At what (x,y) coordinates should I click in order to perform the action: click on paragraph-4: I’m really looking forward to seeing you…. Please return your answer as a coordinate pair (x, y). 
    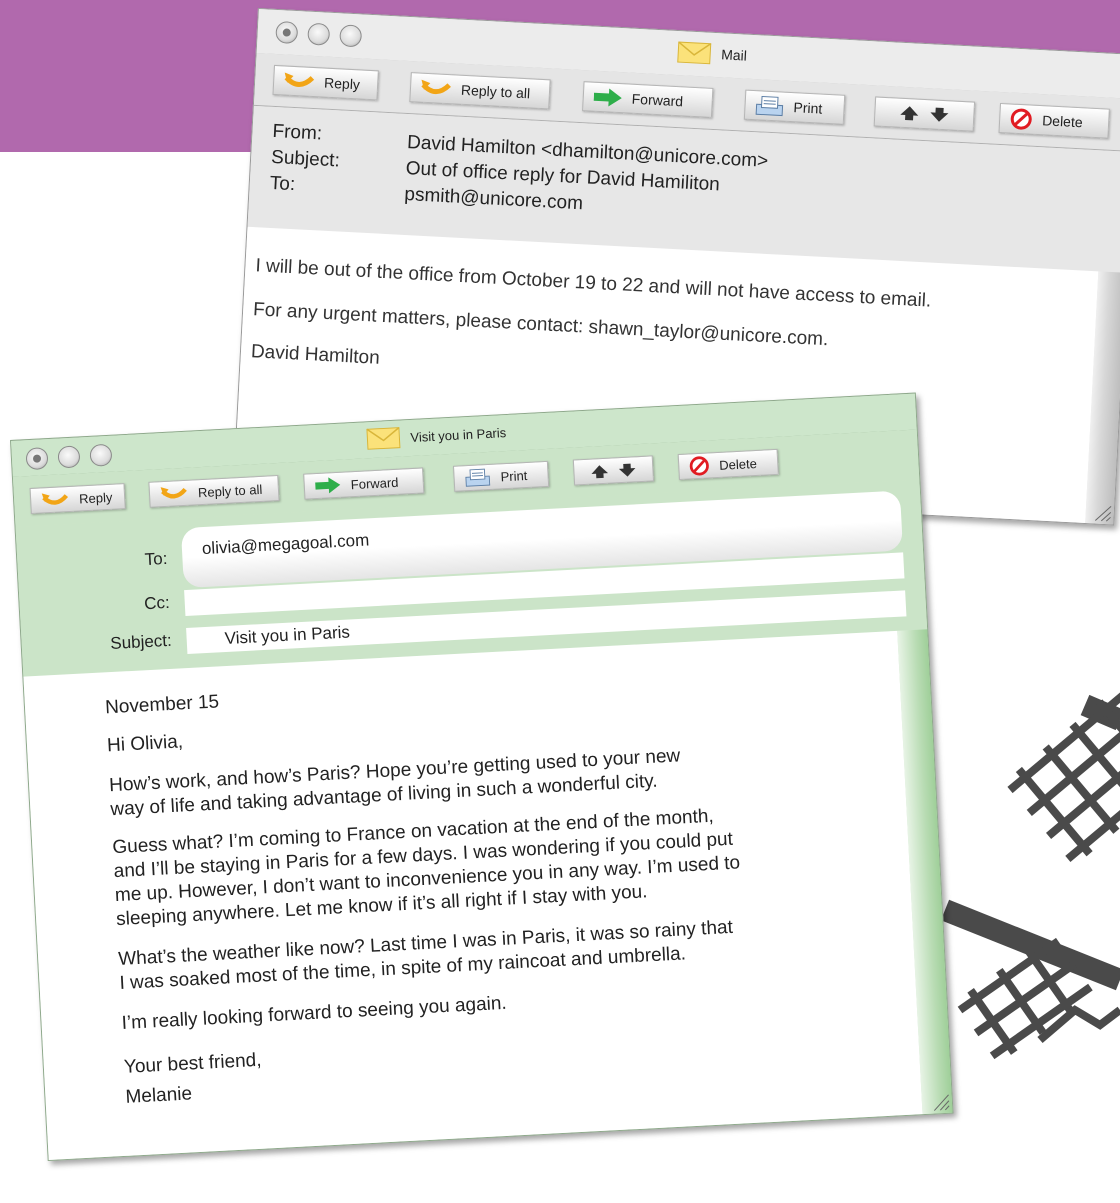
    Looking at the image, I should click on (314, 1013).